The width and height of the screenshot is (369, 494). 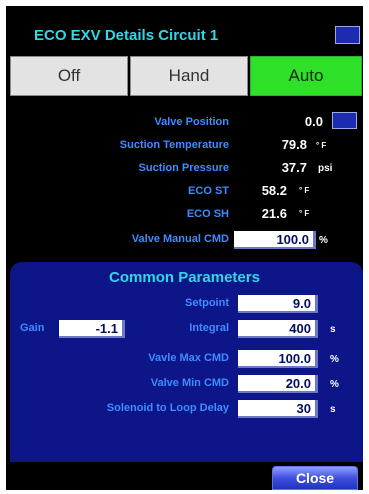 What do you see at coordinates (333, 329) in the screenshot?
I see `integral-unit: s` at bounding box center [333, 329].